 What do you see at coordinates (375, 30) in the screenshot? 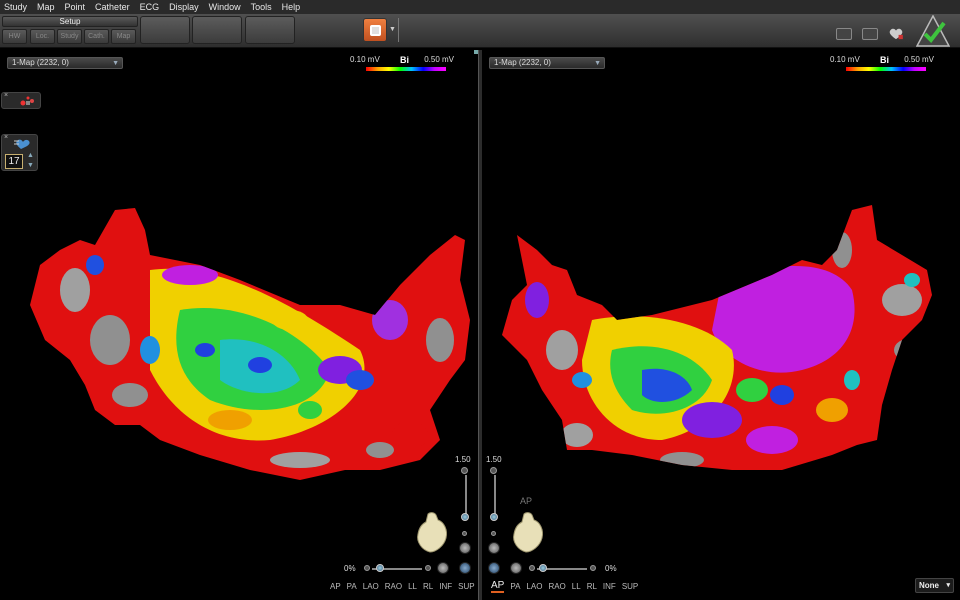
I see `orange-map-tool-icon` at bounding box center [375, 30].